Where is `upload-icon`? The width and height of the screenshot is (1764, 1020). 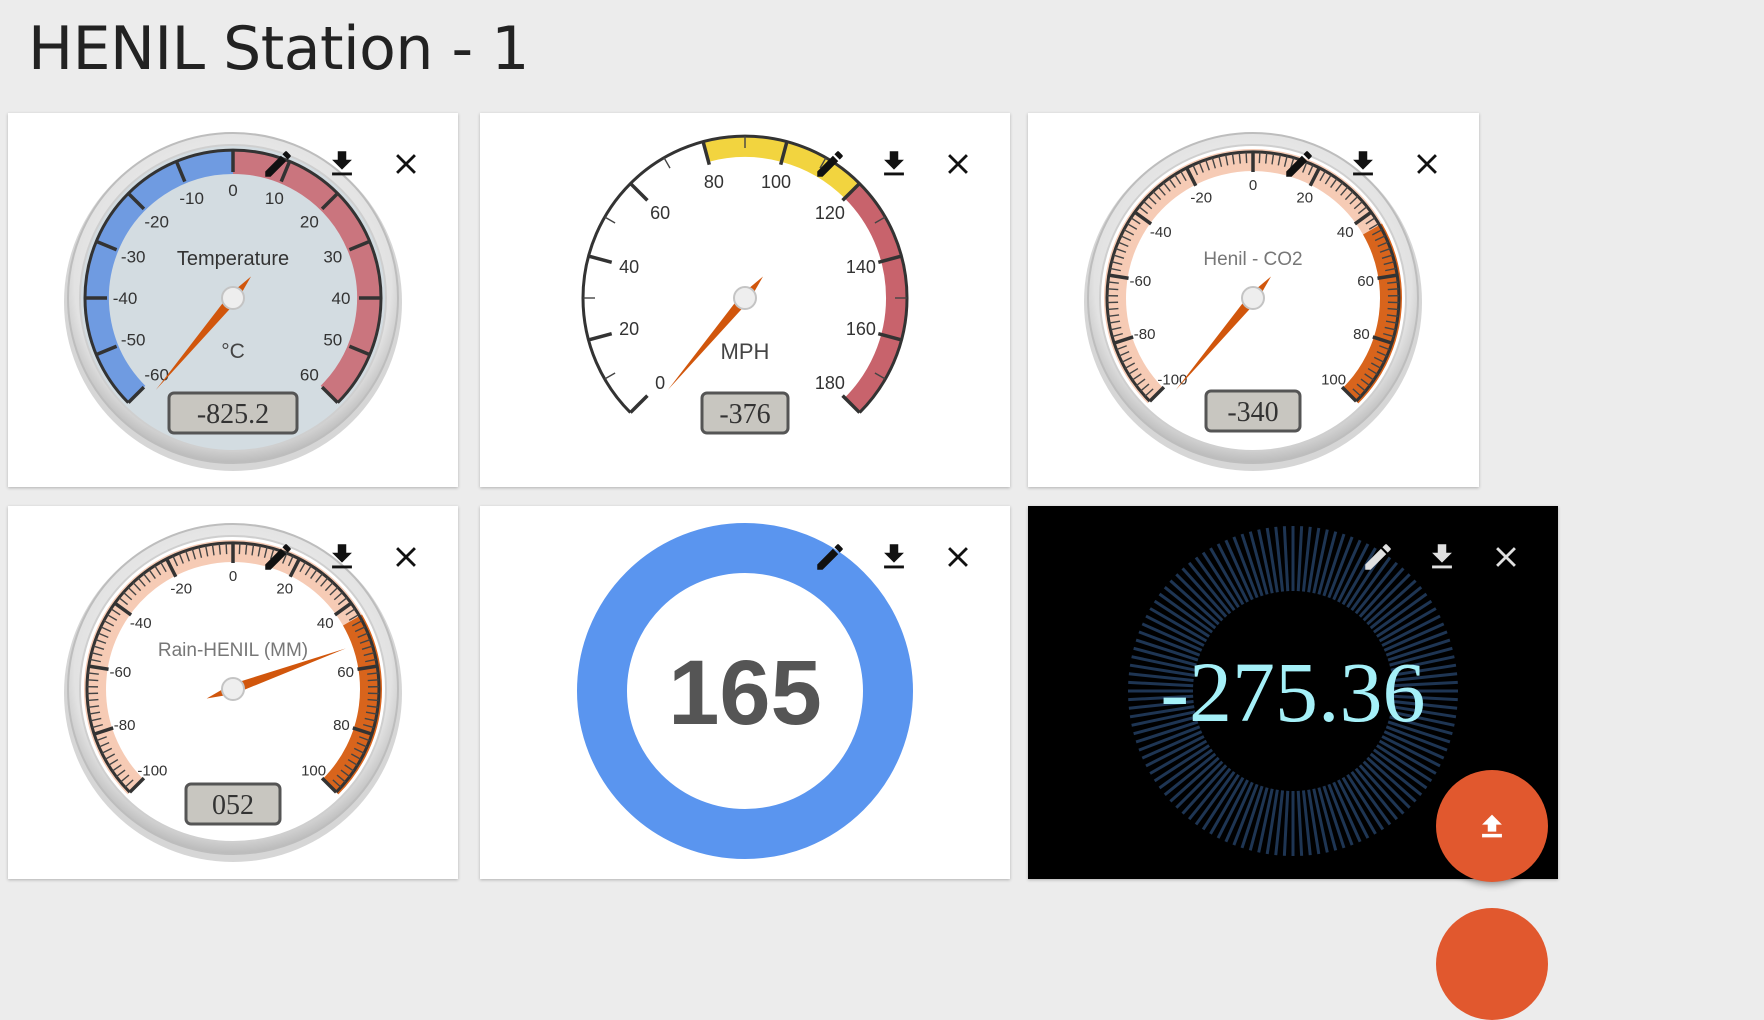 upload-icon is located at coordinates (1492, 826).